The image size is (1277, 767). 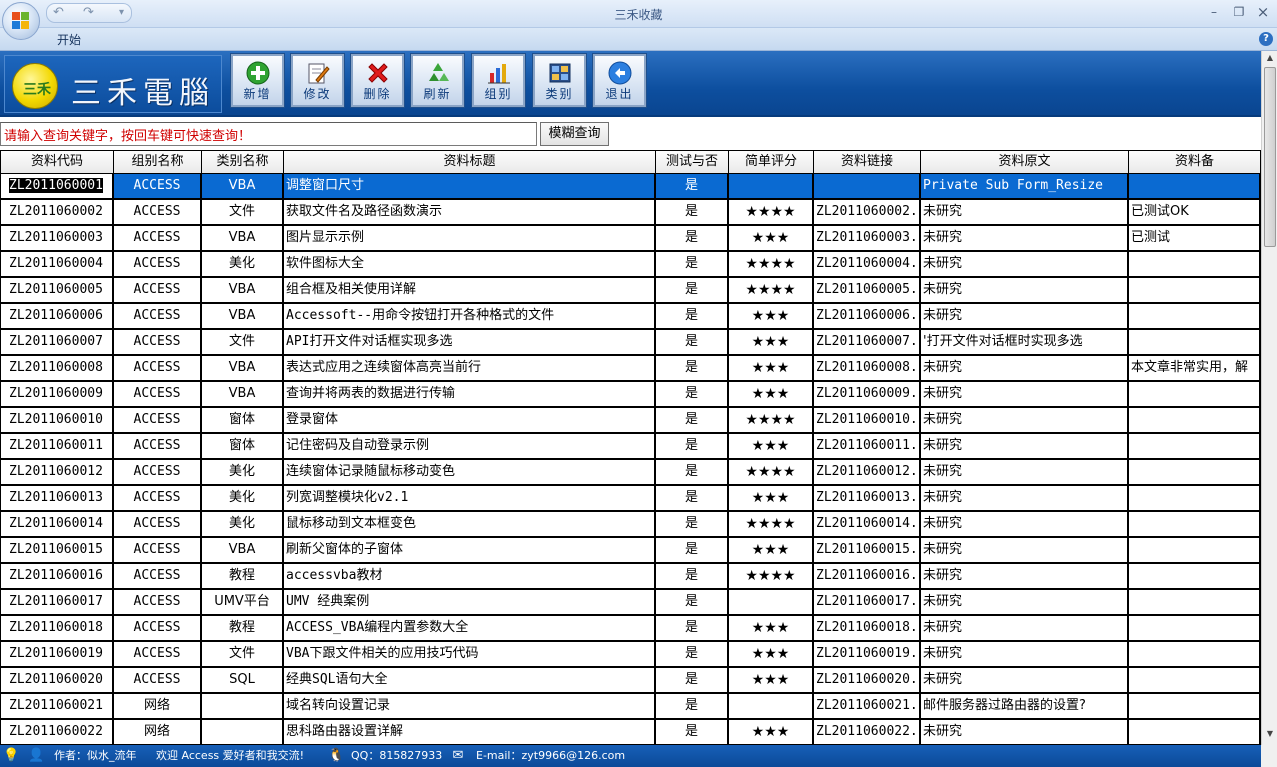 I want to click on refresh-button: 刷新, so click(x=437, y=80).